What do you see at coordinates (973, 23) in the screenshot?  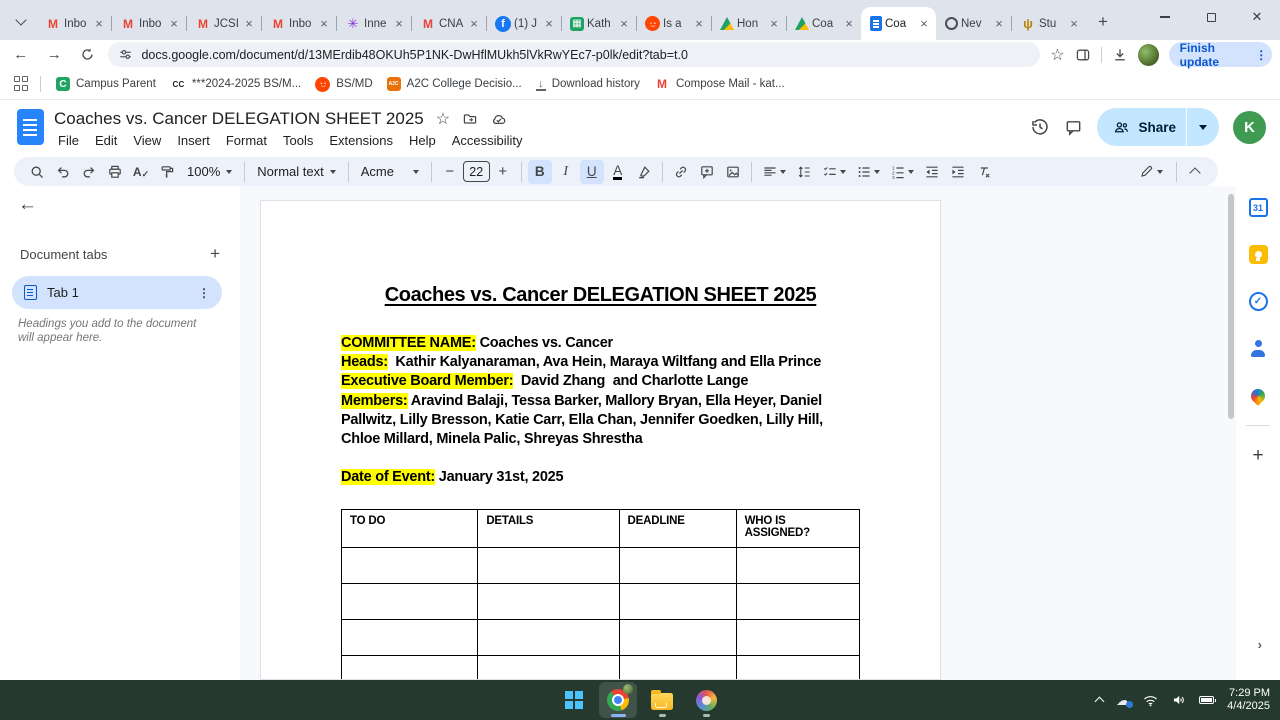 I see `browser-tab: Nev ×` at bounding box center [973, 23].